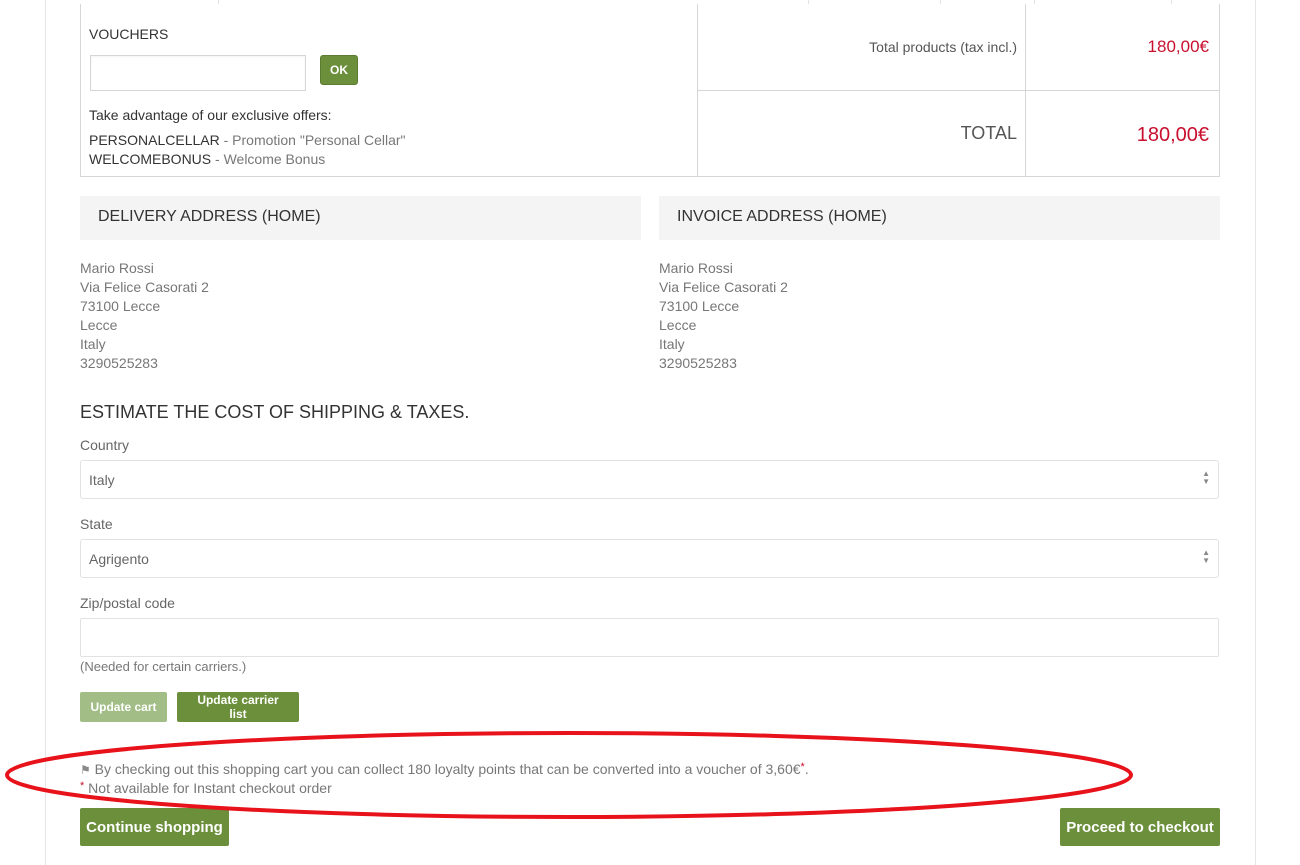 The height and width of the screenshot is (865, 1300). I want to click on country-select-value: Italy, so click(102, 480).